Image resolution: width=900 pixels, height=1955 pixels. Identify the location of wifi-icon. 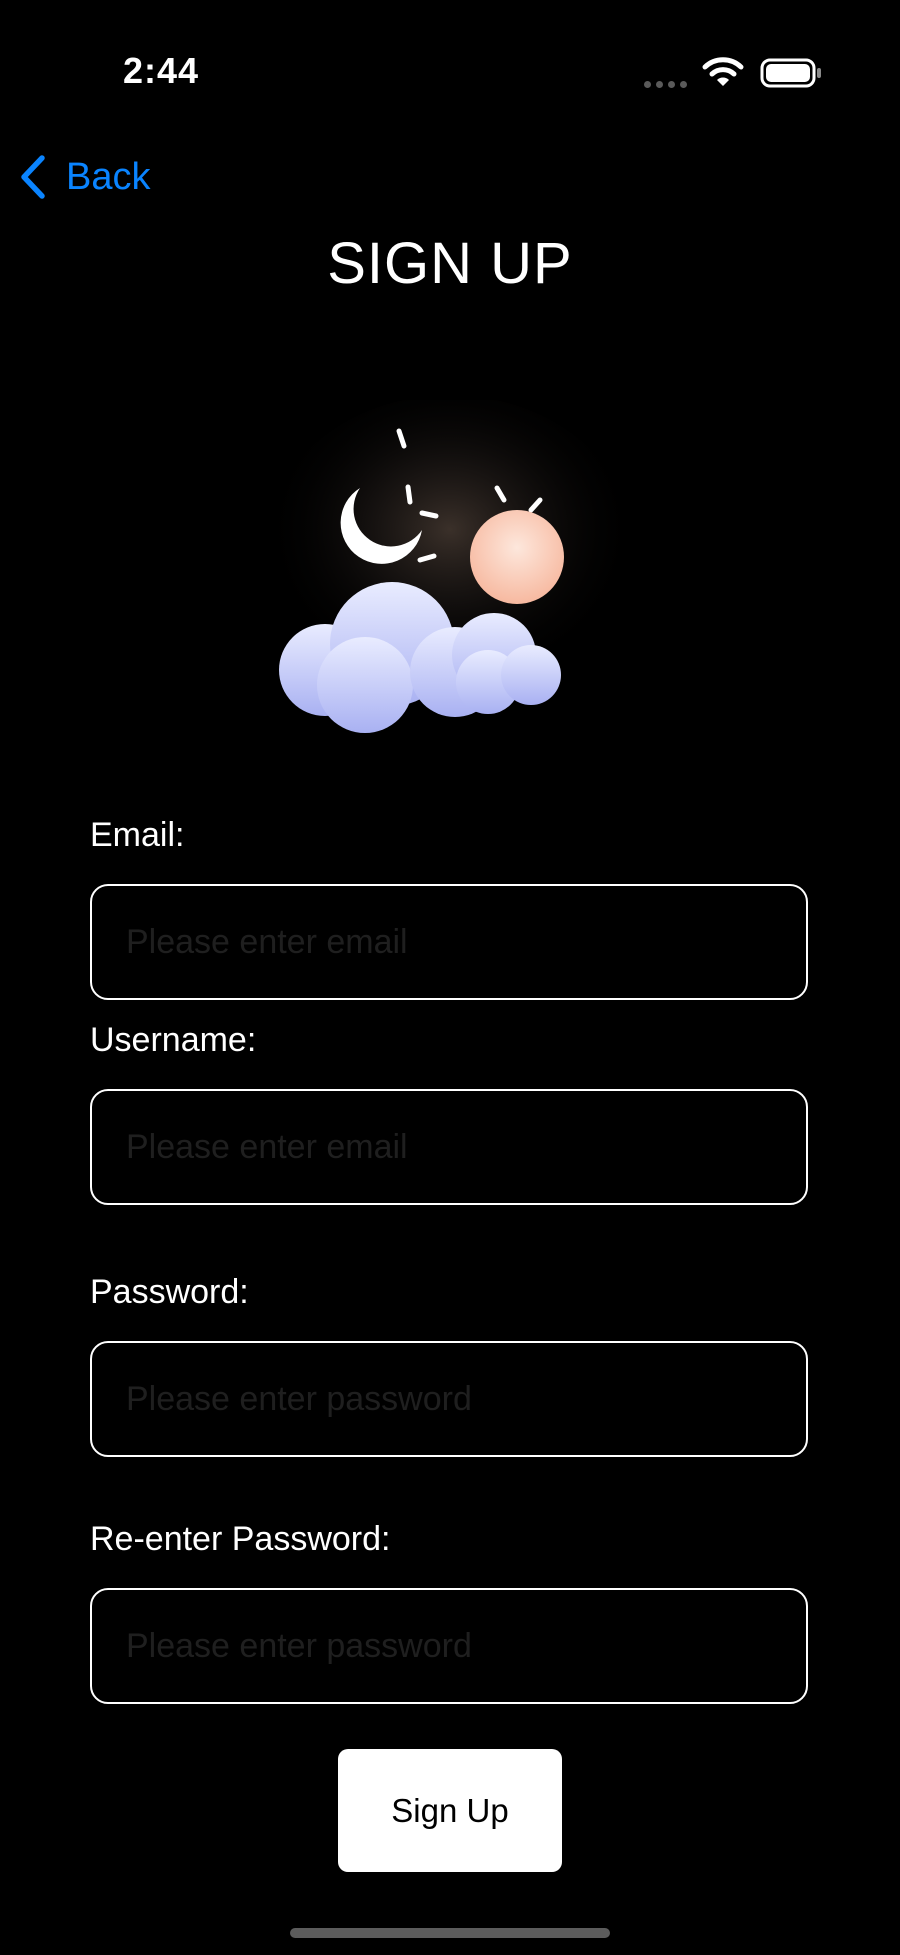
(723, 71).